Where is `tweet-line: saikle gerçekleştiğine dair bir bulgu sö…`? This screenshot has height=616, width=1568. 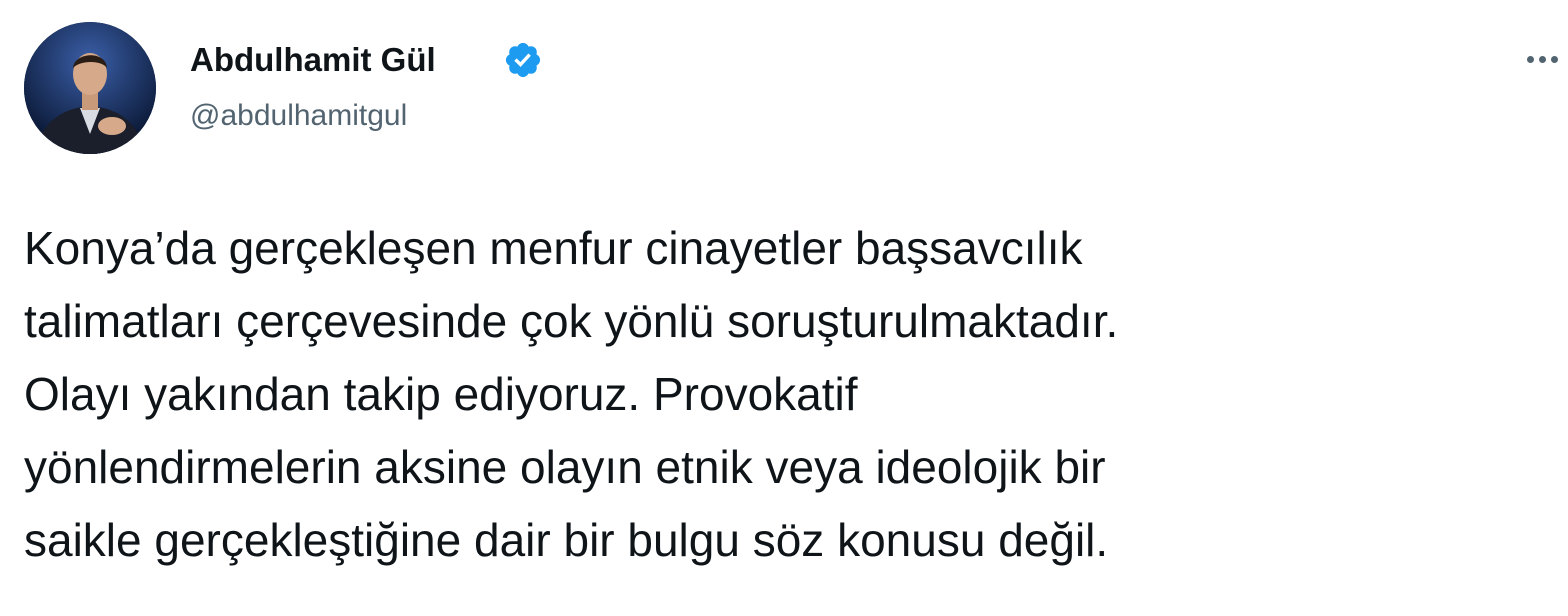 tweet-line: saikle gerçekleştiğine dair bir bulgu sö… is located at coordinates (566, 540).